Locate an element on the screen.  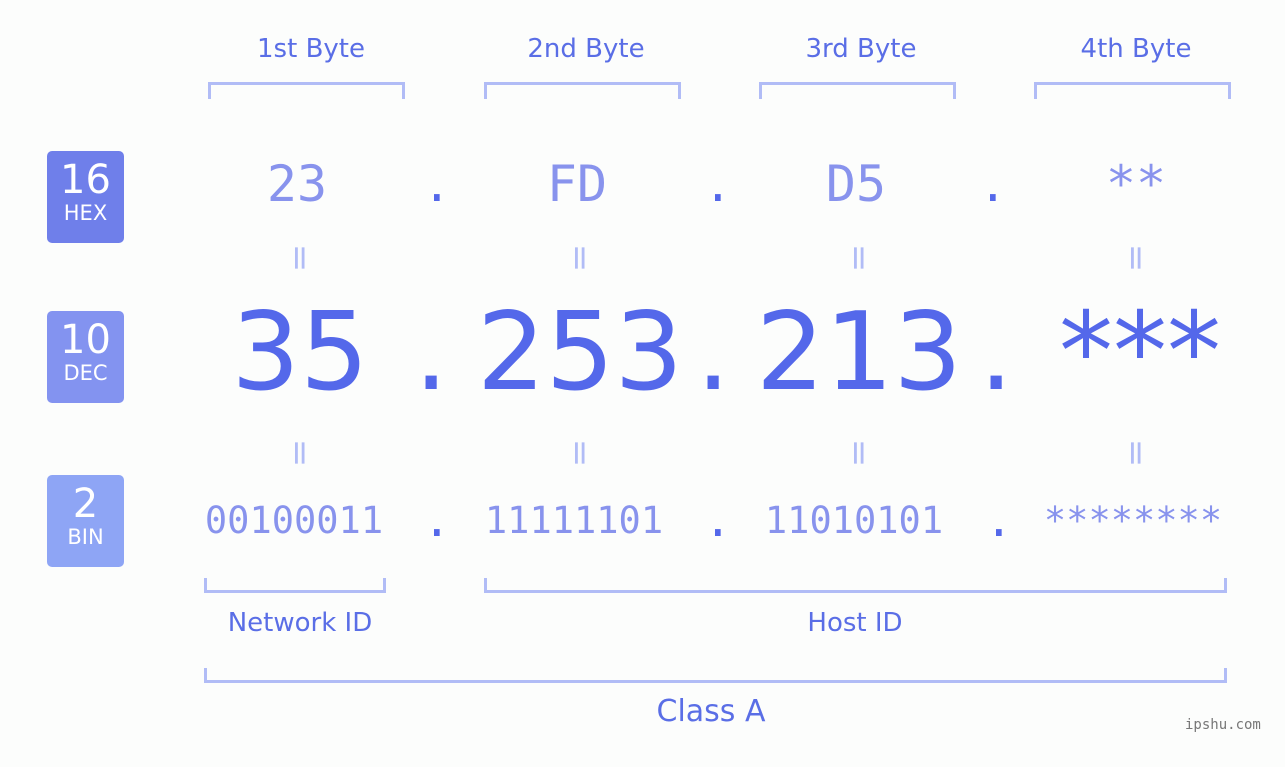
bin-byte-2: 11111101 is located at coordinates (574, 520).